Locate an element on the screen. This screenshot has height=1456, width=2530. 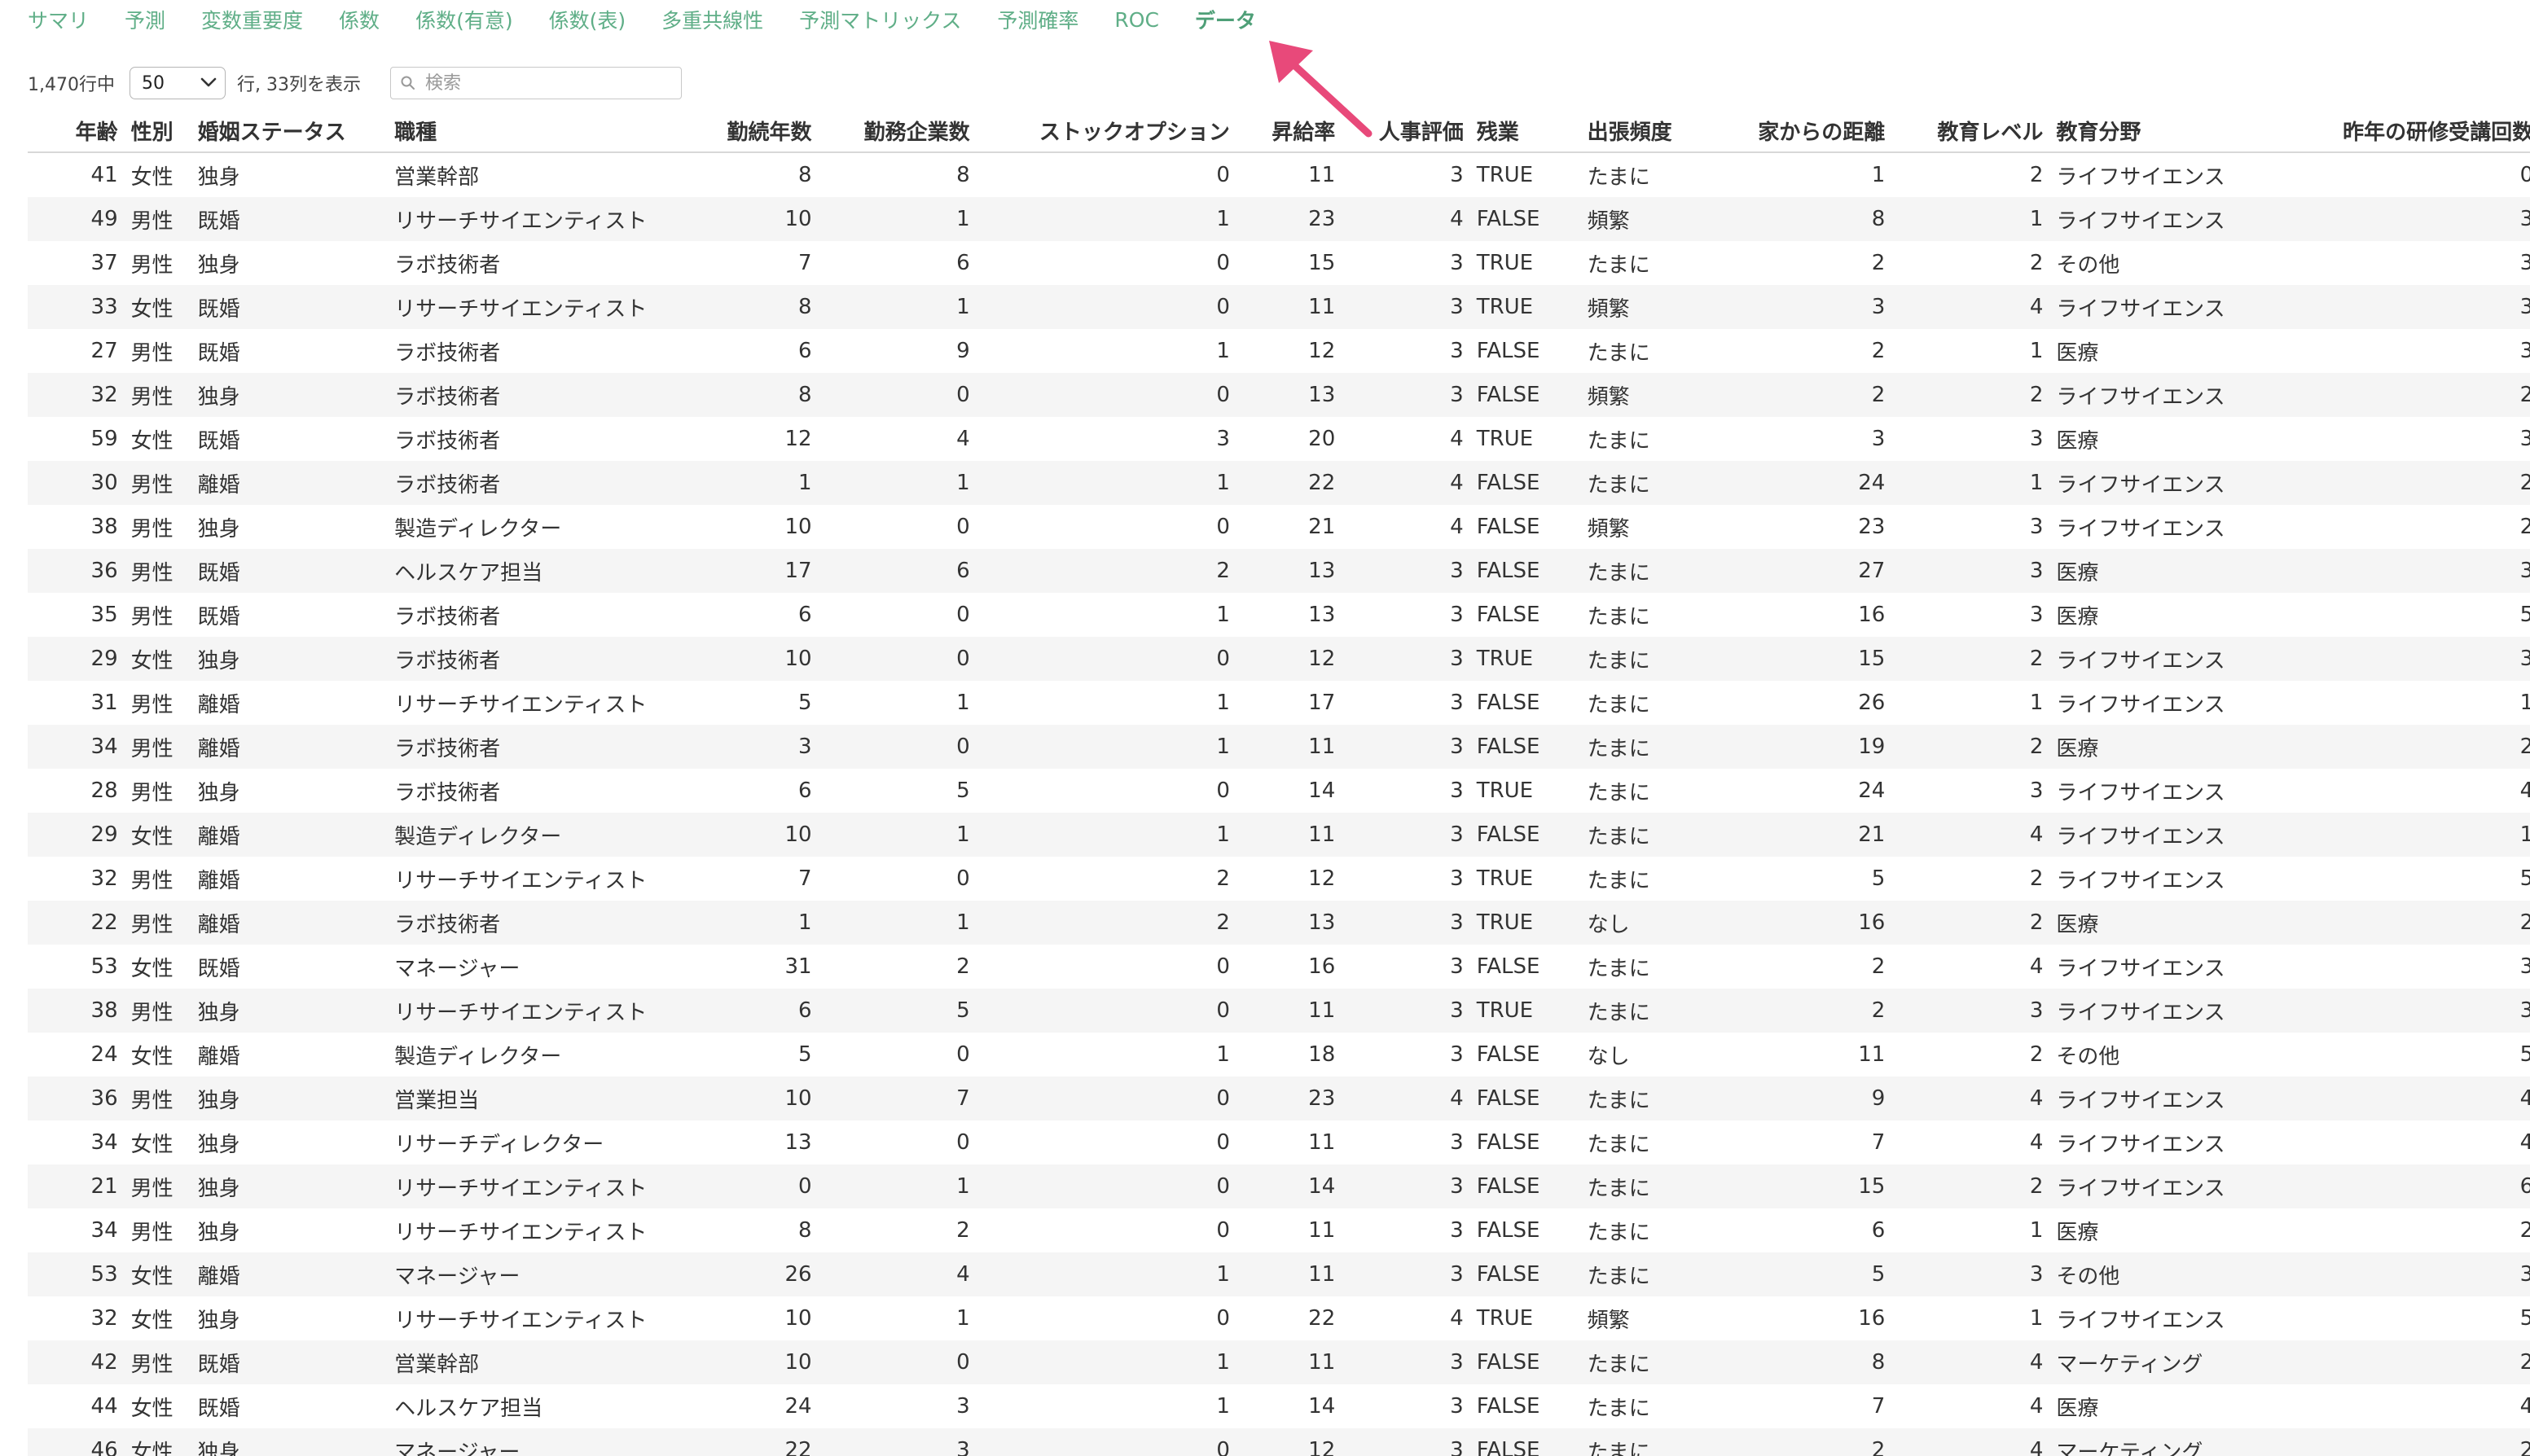
table-cell: リサーチサイエンティスト is located at coordinates (537, 219).